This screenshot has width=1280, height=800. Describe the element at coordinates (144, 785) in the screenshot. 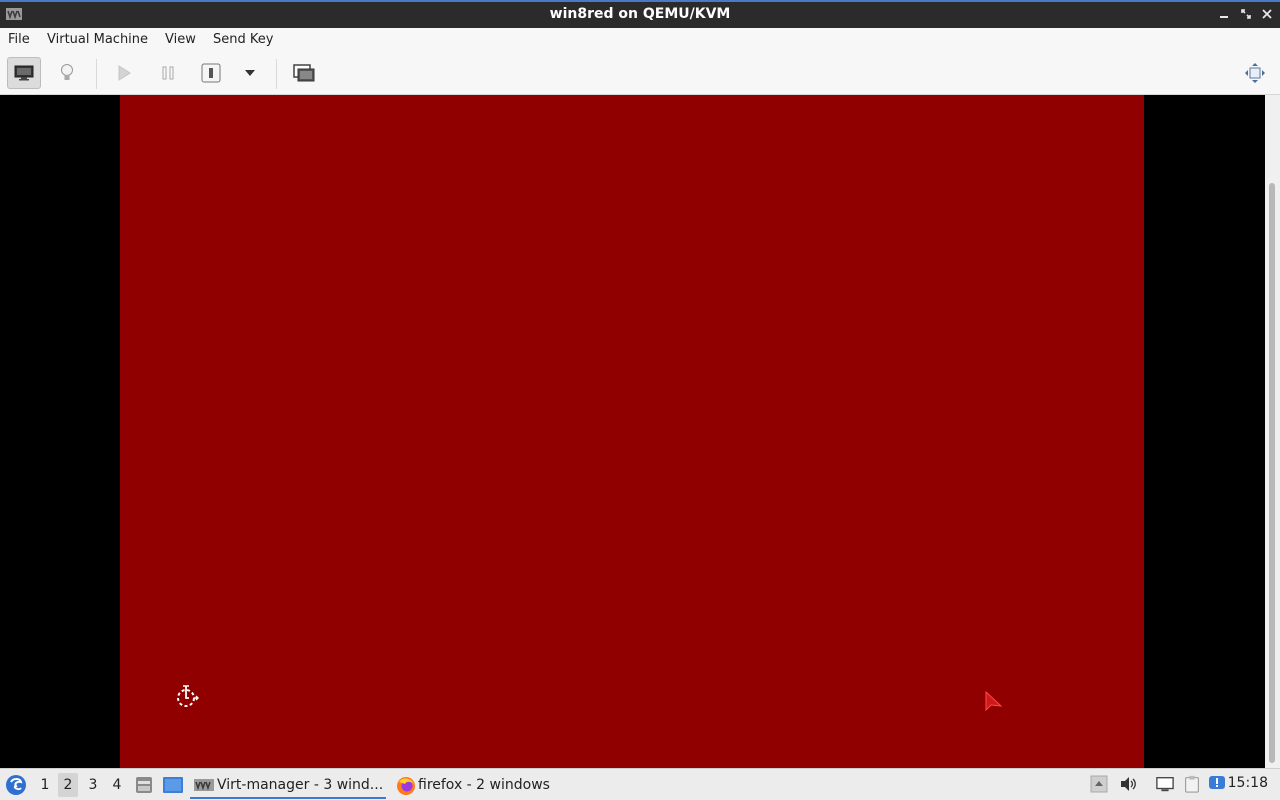

I see `file-manager-icon` at that location.